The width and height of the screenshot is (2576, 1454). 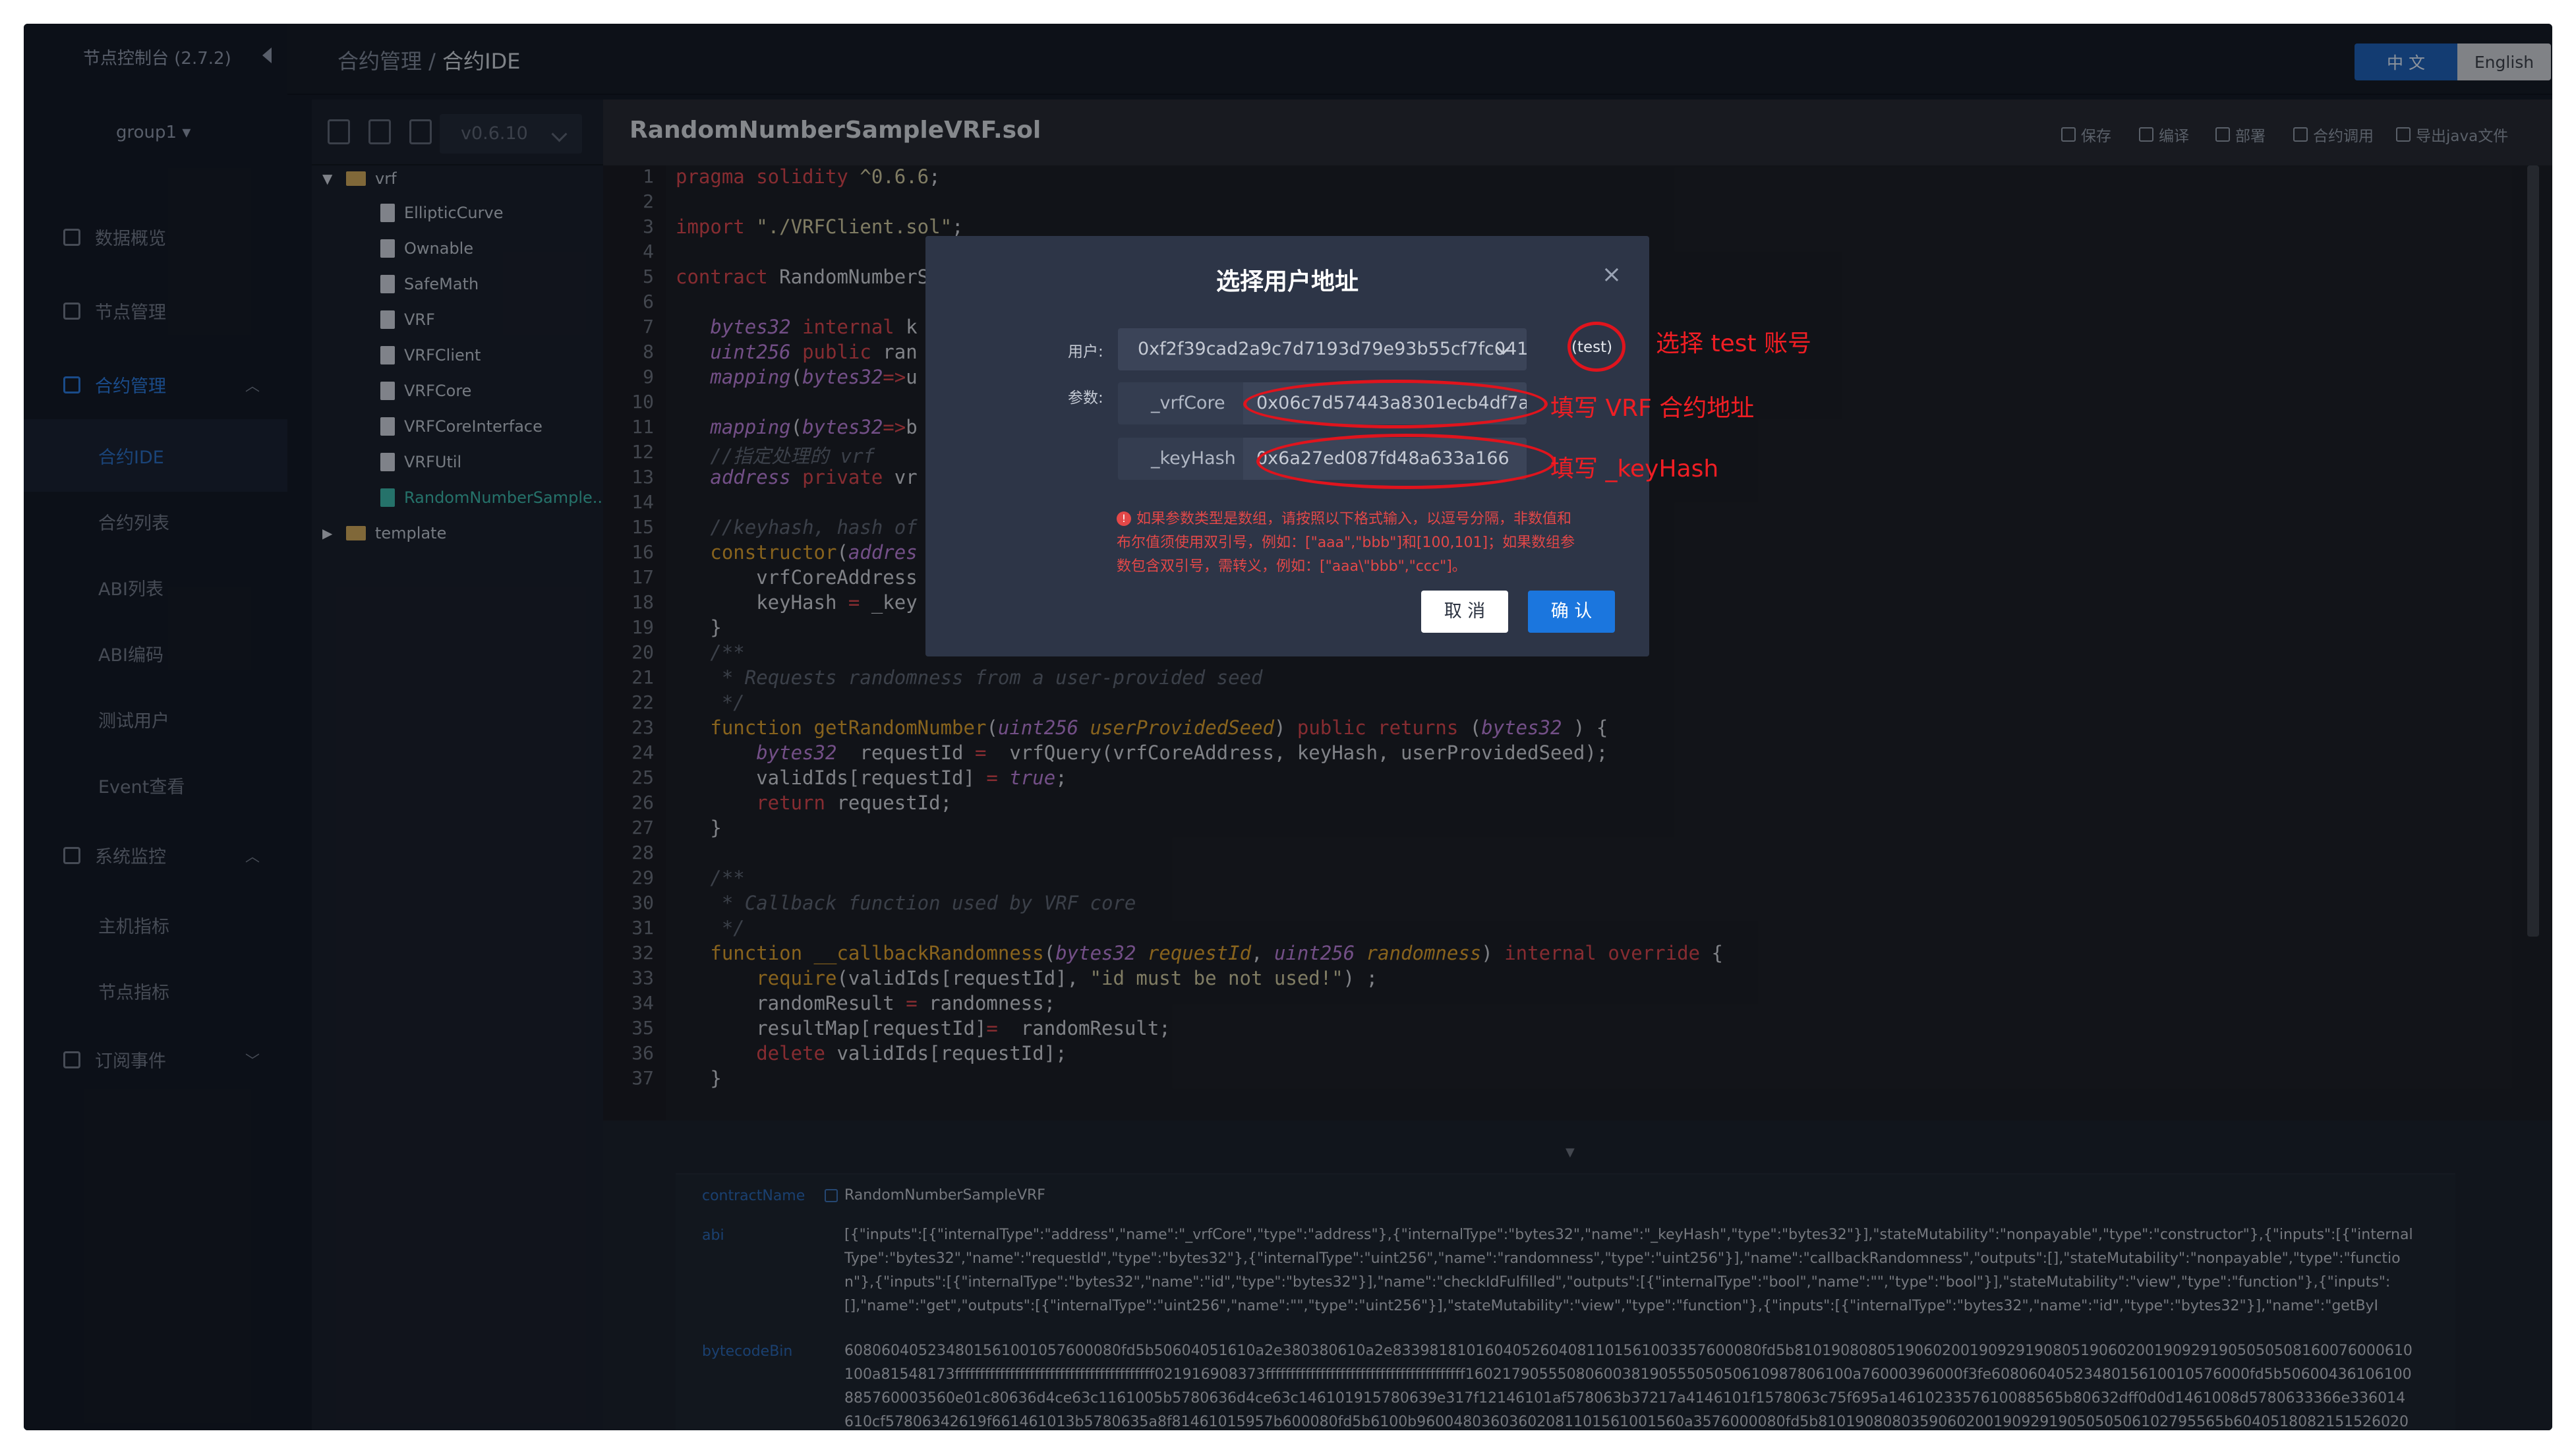 What do you see at coordinates (1085, 352) in the screenshot?
I see `user-label: 用户:` at bounding box center [1085, 352].